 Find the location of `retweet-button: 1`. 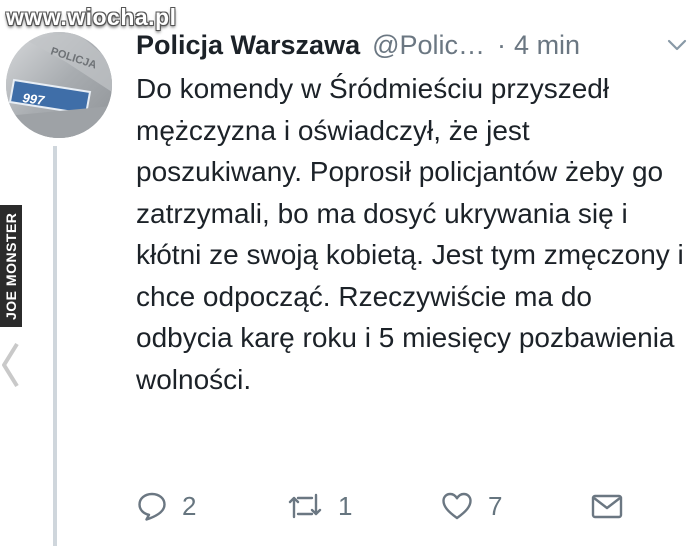

retweet-button: 1 is located at coordinates (319, 506).